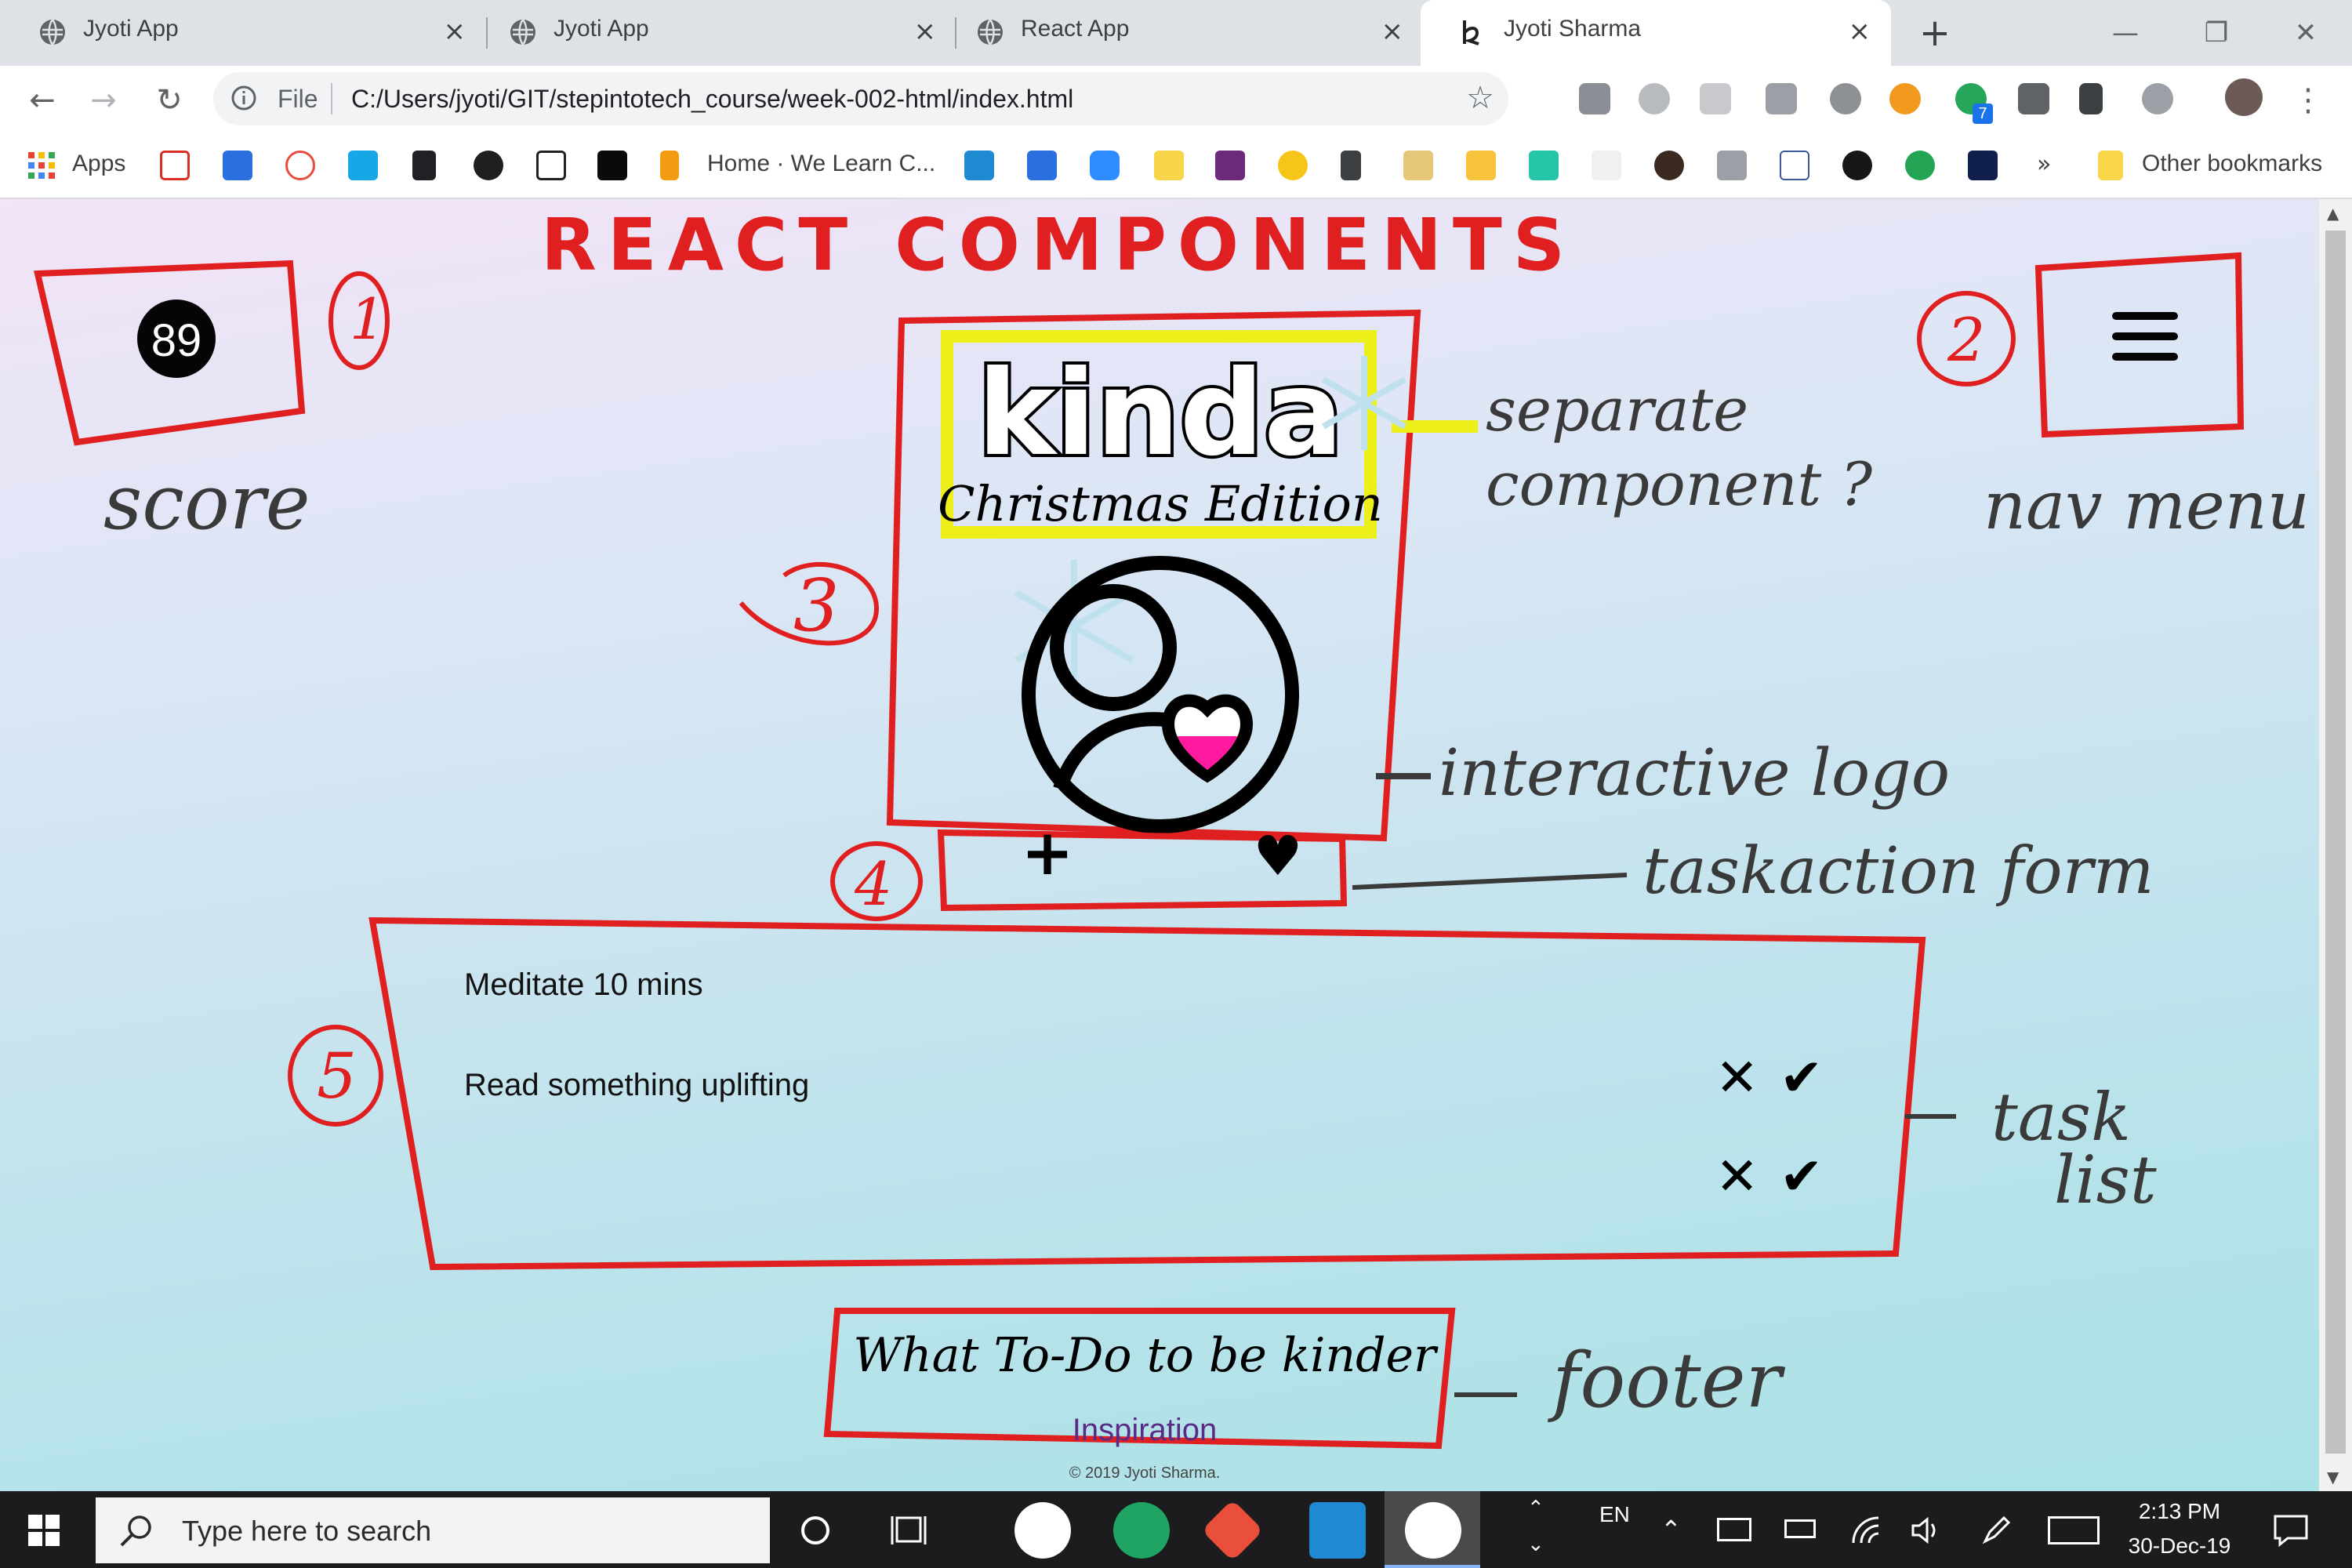 This screenshot has height=1568, width=2352. I want to click on other-bookmarks: Other bookmarks, so click(2232, 164).